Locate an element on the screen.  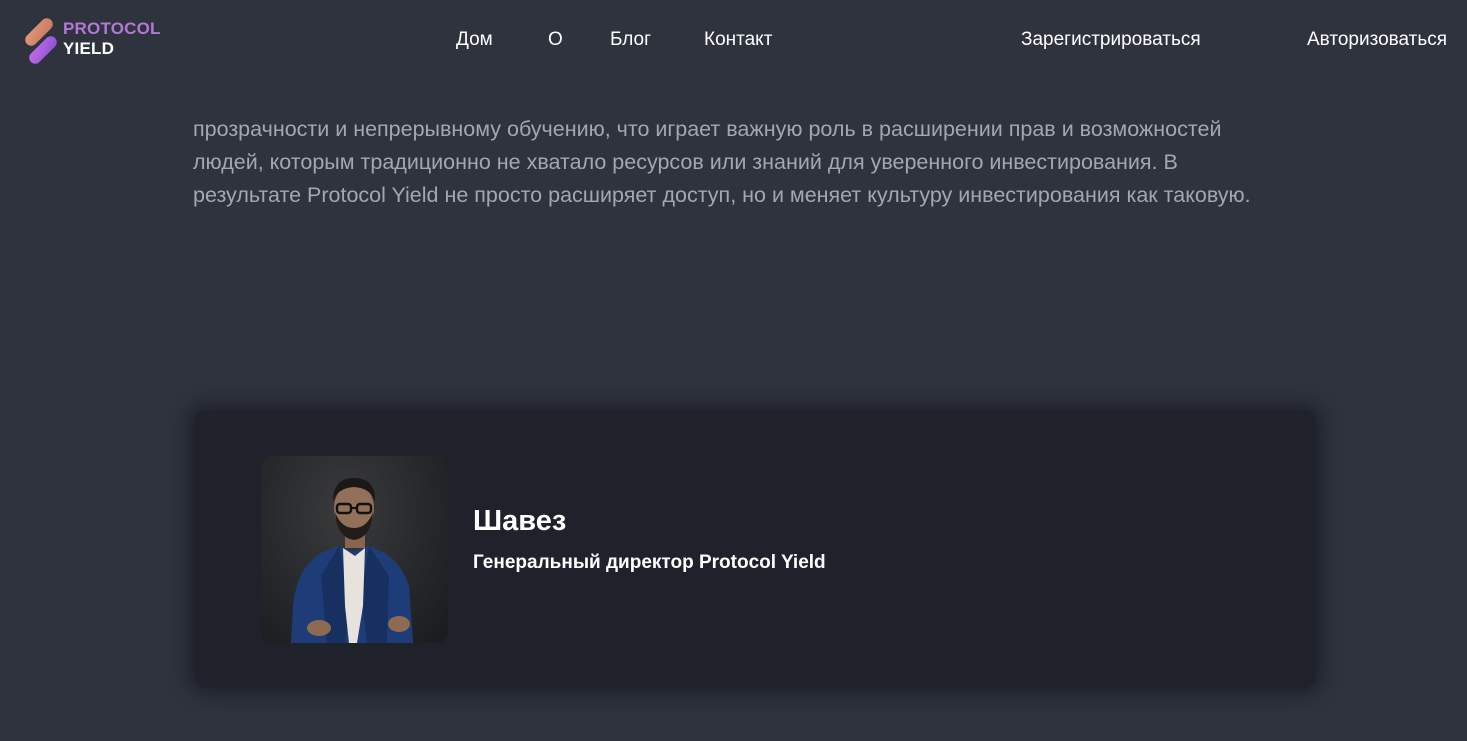
person-photo-icon is located at coordinates (352, 560).